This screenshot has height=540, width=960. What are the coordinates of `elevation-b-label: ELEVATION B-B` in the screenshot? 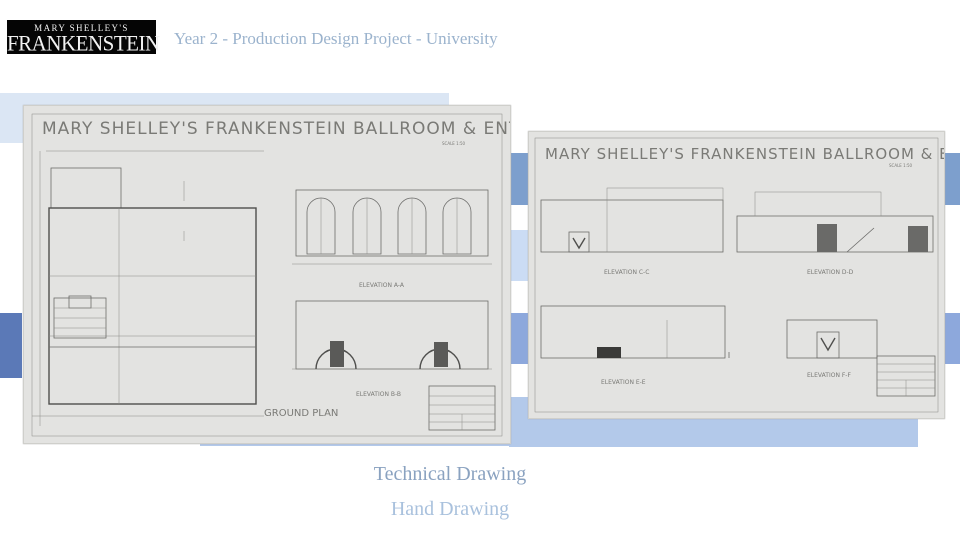 It's located at (378, 394).